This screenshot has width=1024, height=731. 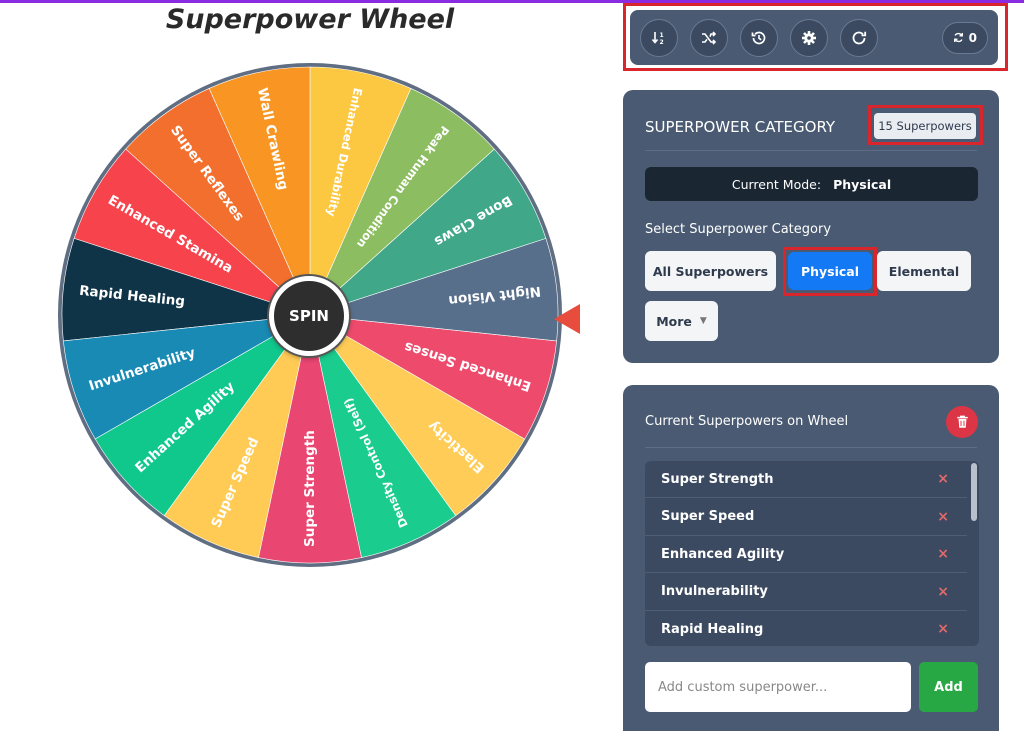 What do you see at coordinates (958, 37) in the screenshot?
I see `refresh-icon` at bounding box center [958, 37].